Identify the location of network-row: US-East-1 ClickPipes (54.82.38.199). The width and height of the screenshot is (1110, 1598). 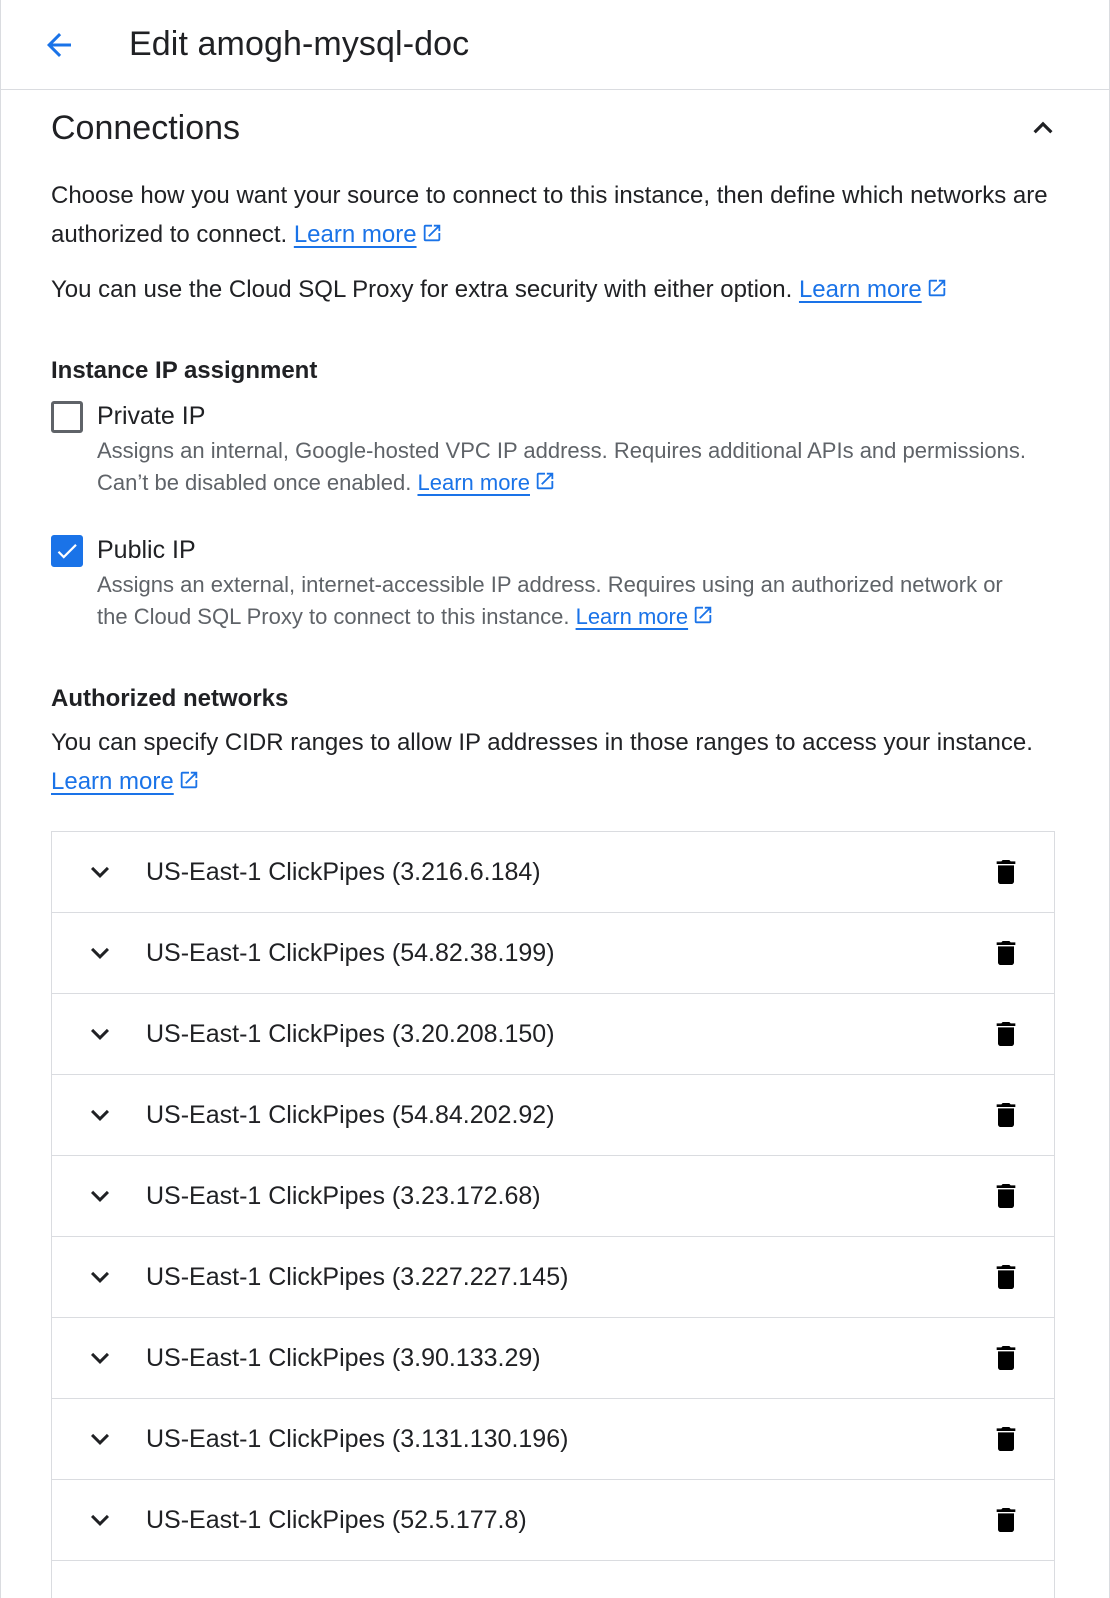
(553, 953).